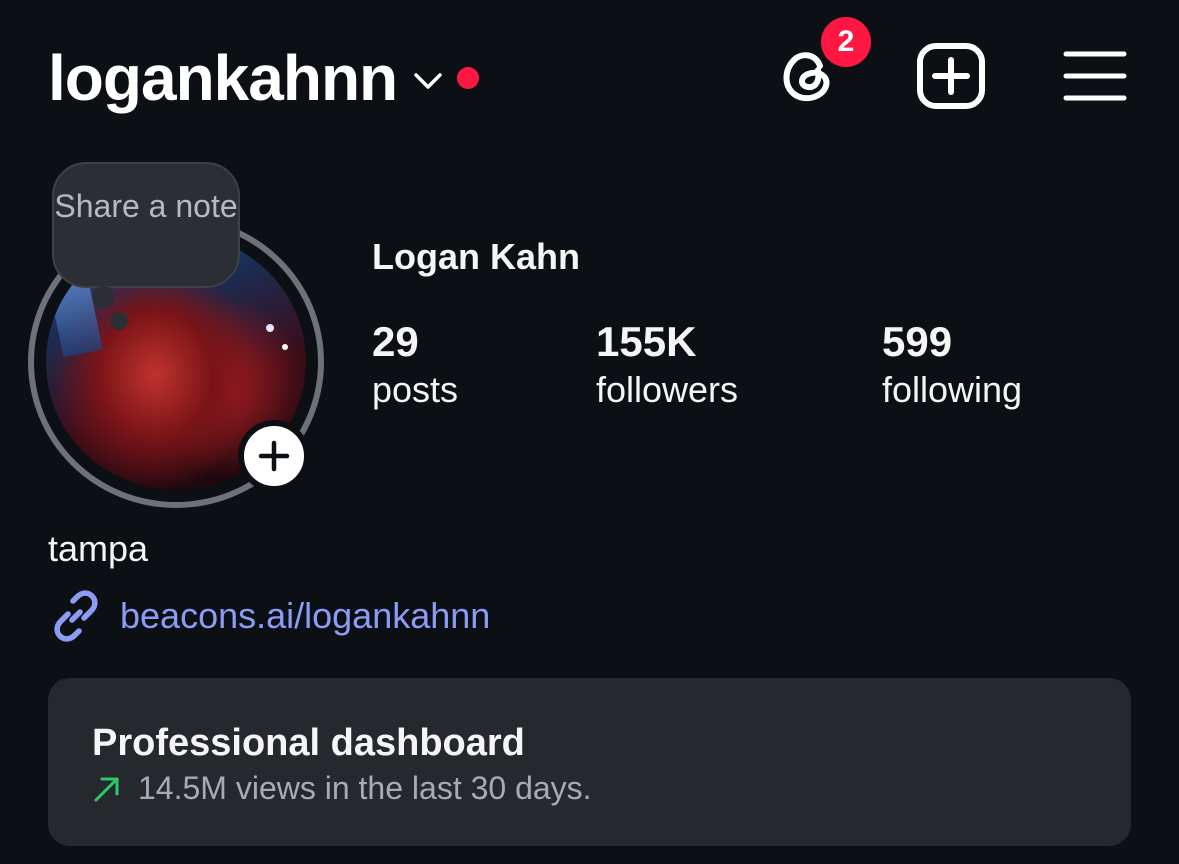  I want to click on stat-value: 155K, so click(646, 341).